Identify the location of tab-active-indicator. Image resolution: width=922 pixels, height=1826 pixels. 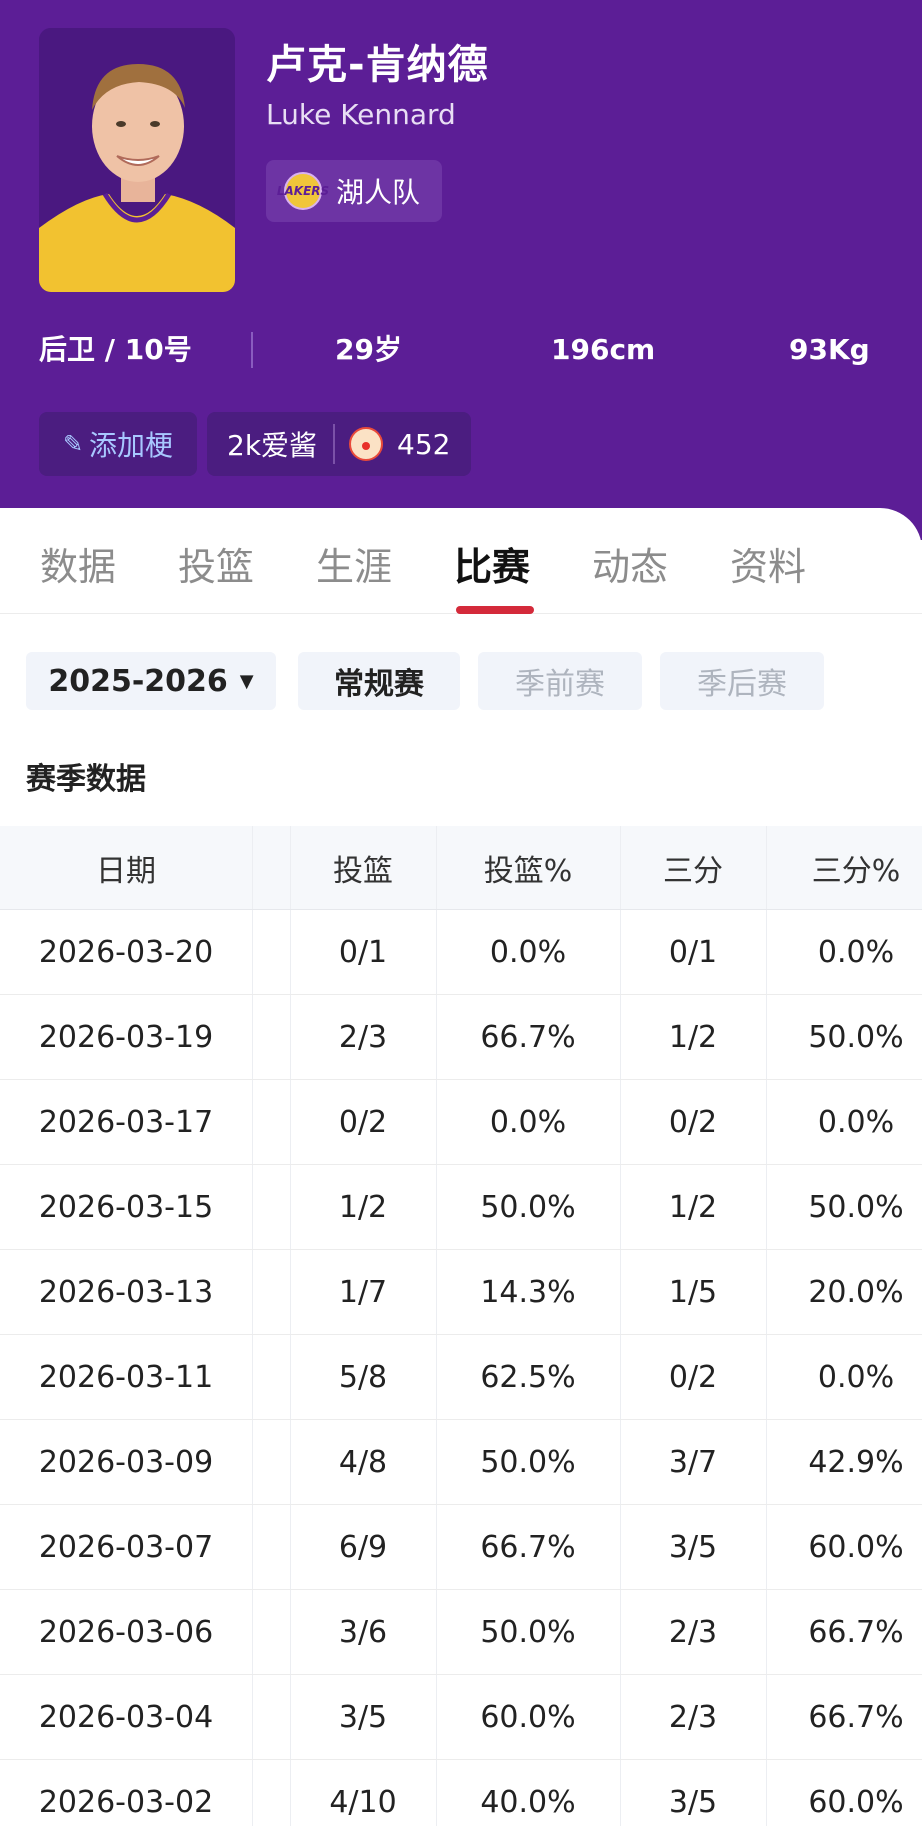
(495, 610).